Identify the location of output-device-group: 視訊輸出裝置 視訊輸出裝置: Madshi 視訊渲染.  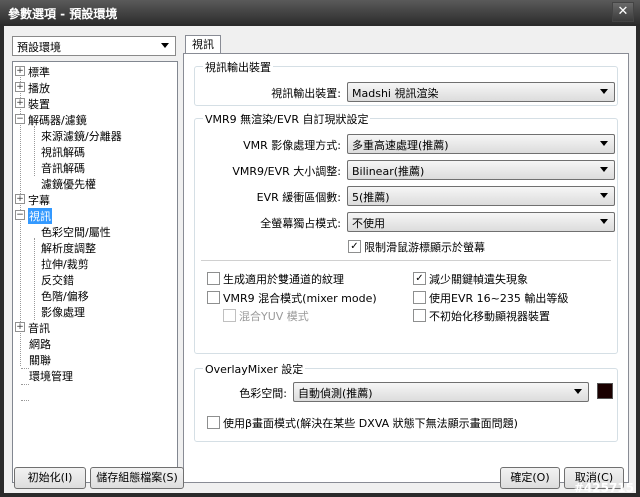
(406, 82).